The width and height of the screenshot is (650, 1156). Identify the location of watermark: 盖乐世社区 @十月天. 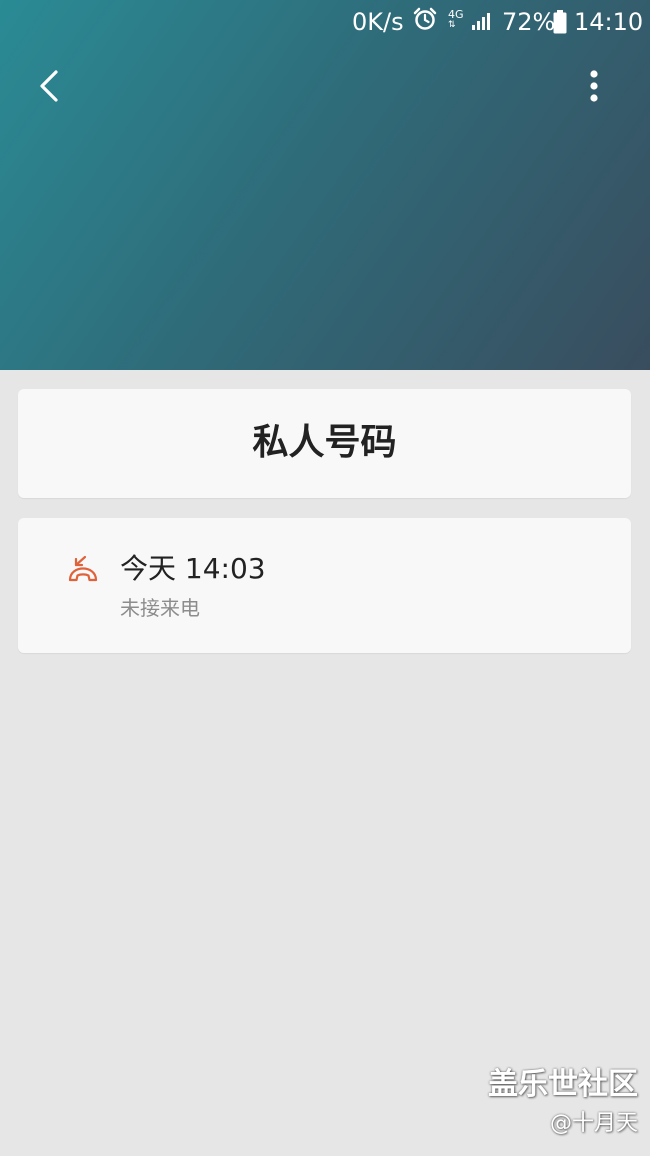
(563, 1104).